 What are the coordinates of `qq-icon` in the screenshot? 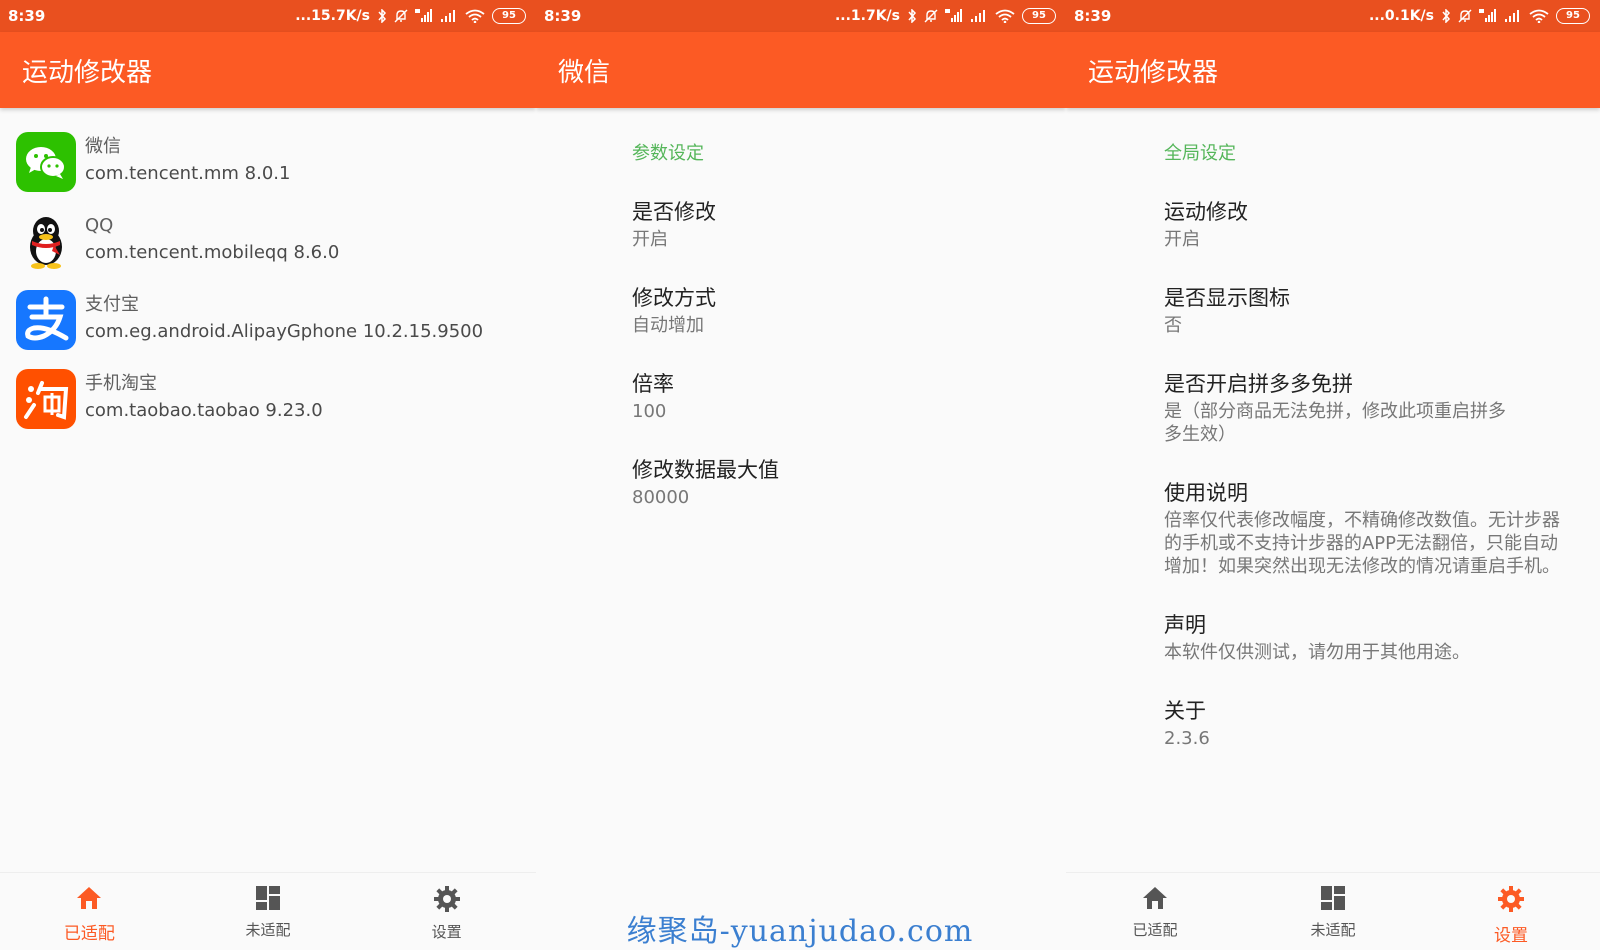 It's located at (46, 240).